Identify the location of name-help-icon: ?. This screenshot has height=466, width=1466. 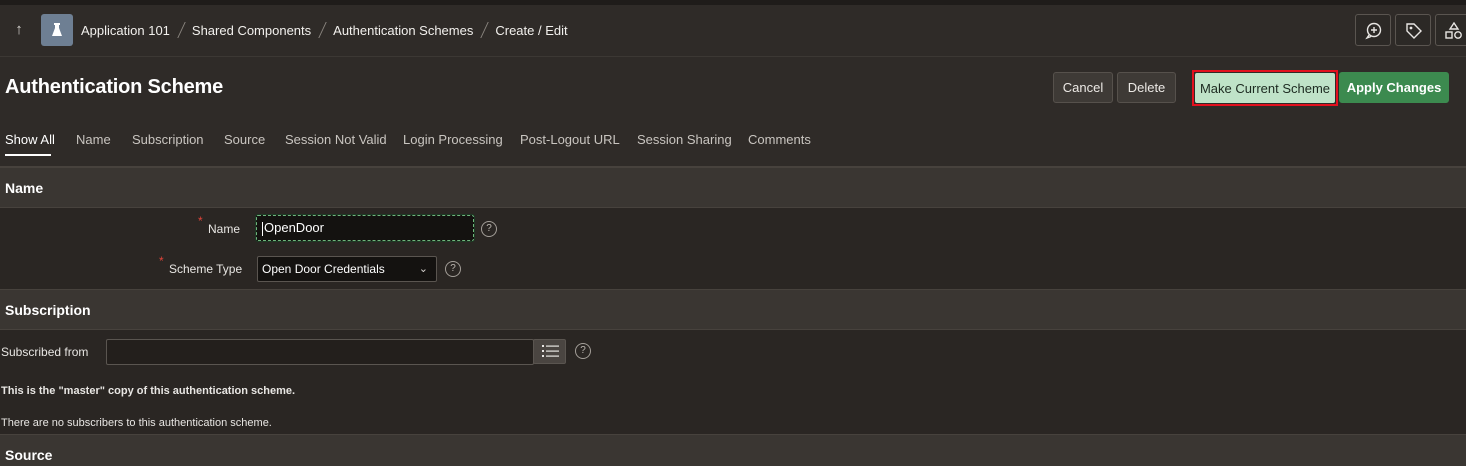
(489, 229).